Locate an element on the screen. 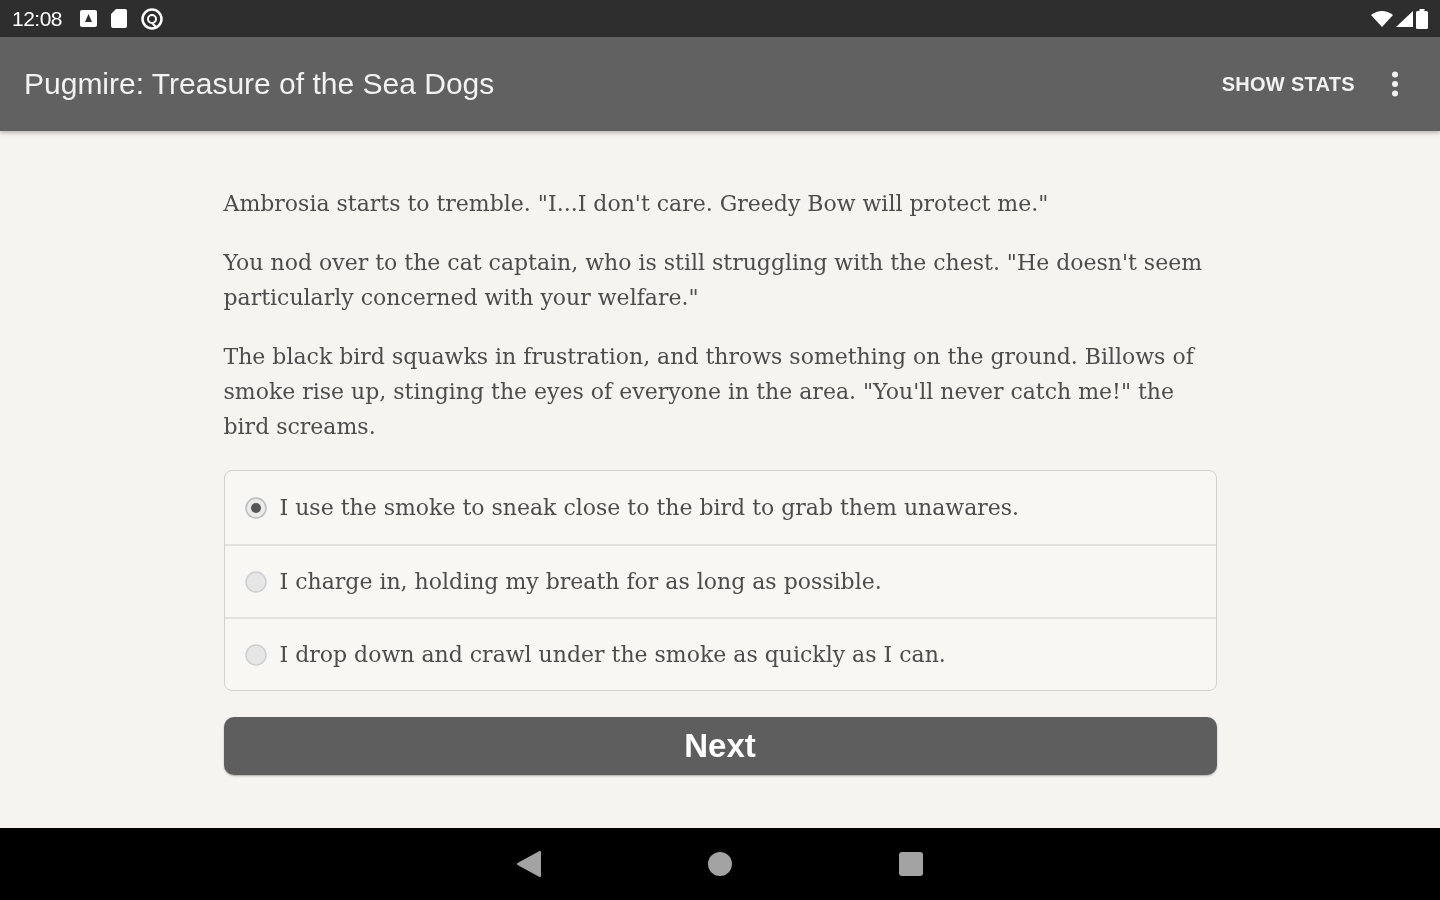 The height and width of the screenshot is (900, 1440). signal-icon is located at coordinates (1404, 18).